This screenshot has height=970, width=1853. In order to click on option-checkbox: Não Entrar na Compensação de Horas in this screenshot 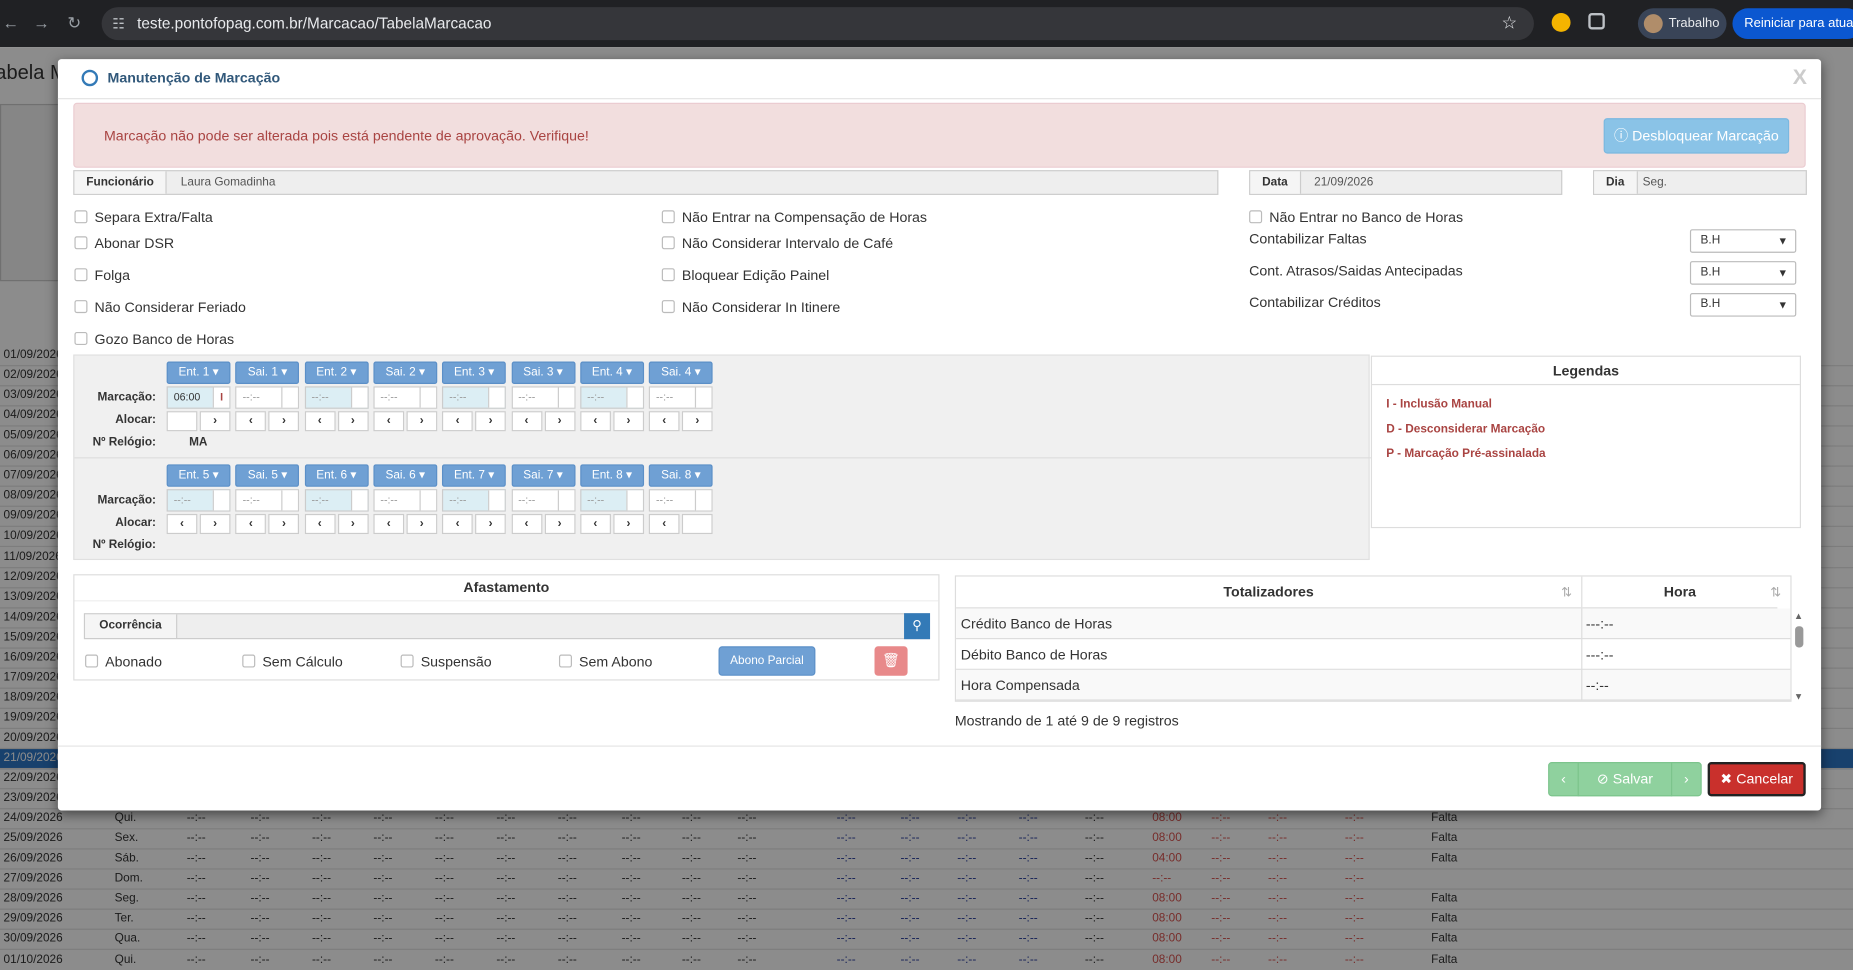, I will do `click(794, 217)`.